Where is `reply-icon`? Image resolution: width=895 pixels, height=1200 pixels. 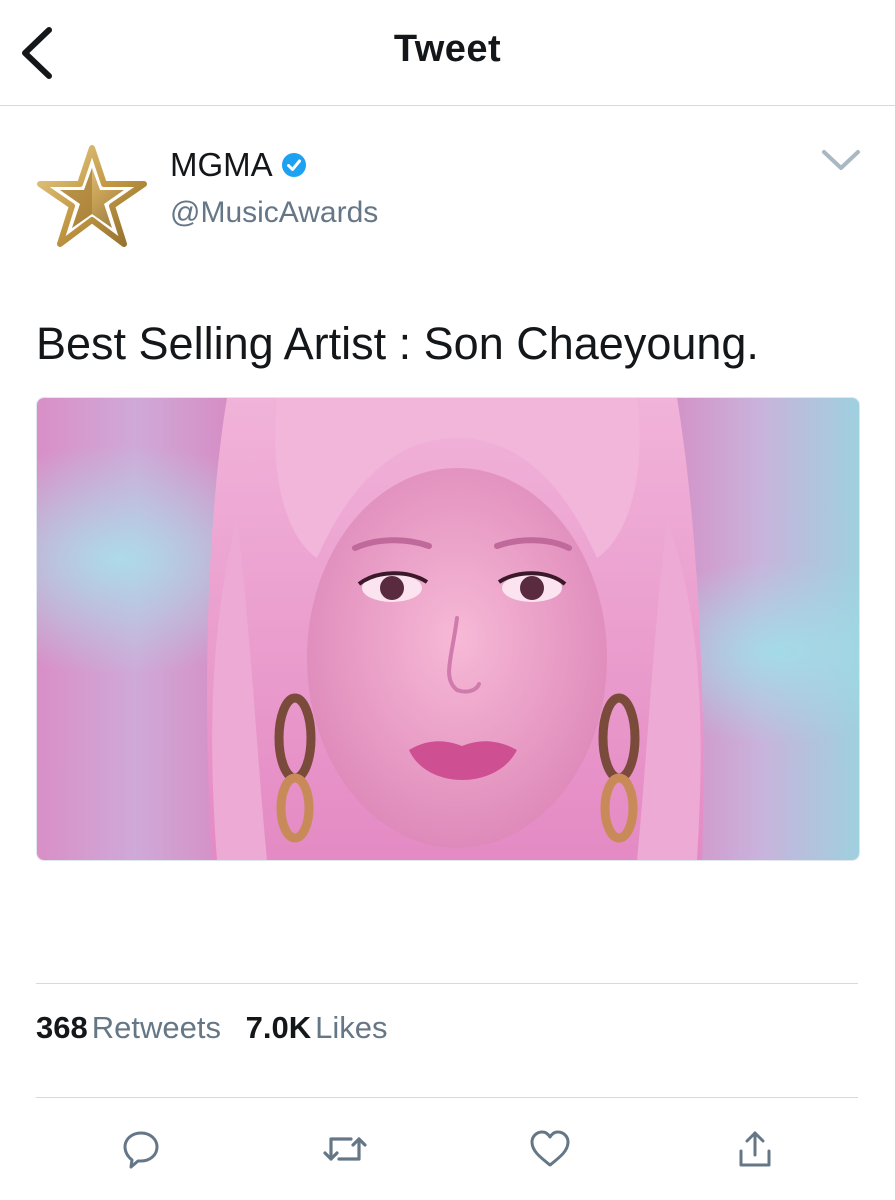
reply-icon is located at coordinates (141, 1150).